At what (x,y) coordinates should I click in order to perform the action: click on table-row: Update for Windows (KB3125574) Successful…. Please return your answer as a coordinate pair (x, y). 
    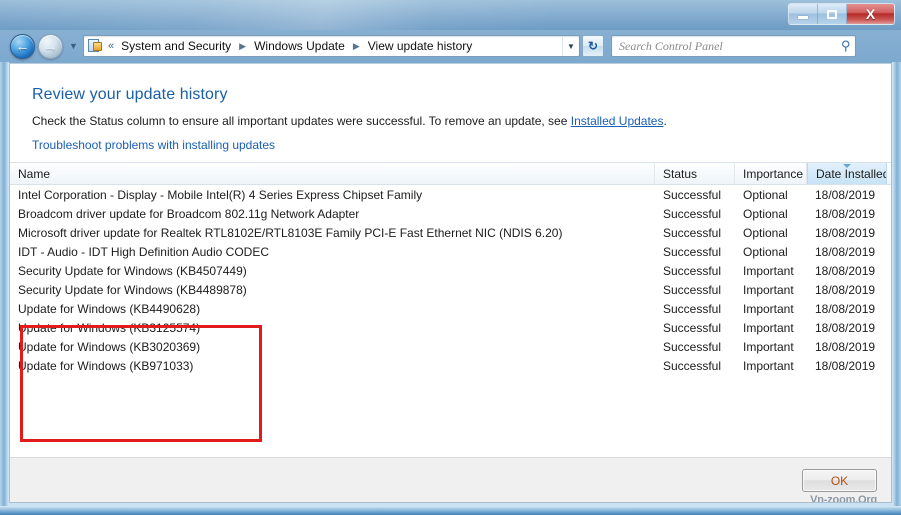
    Looking at the image, I should click on (450, 327).